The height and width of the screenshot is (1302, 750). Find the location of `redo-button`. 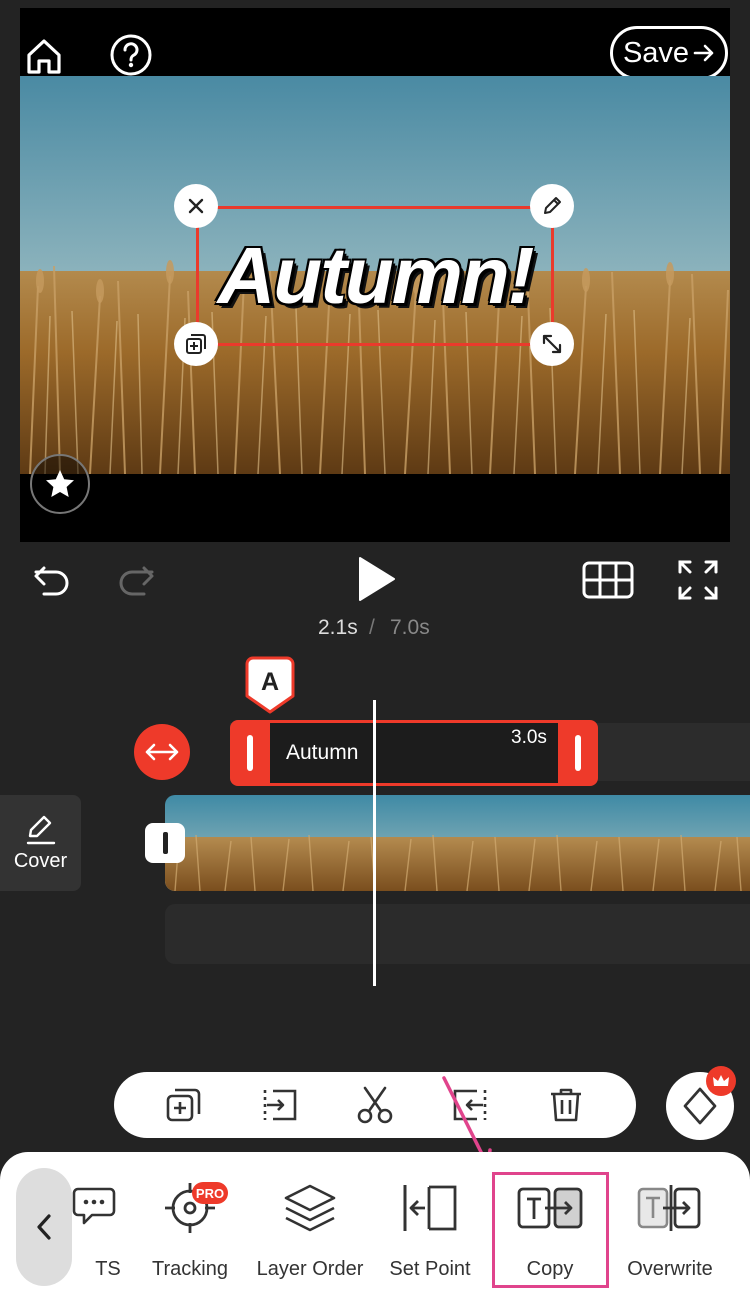

redo-button is located at coordinates (136, 580).